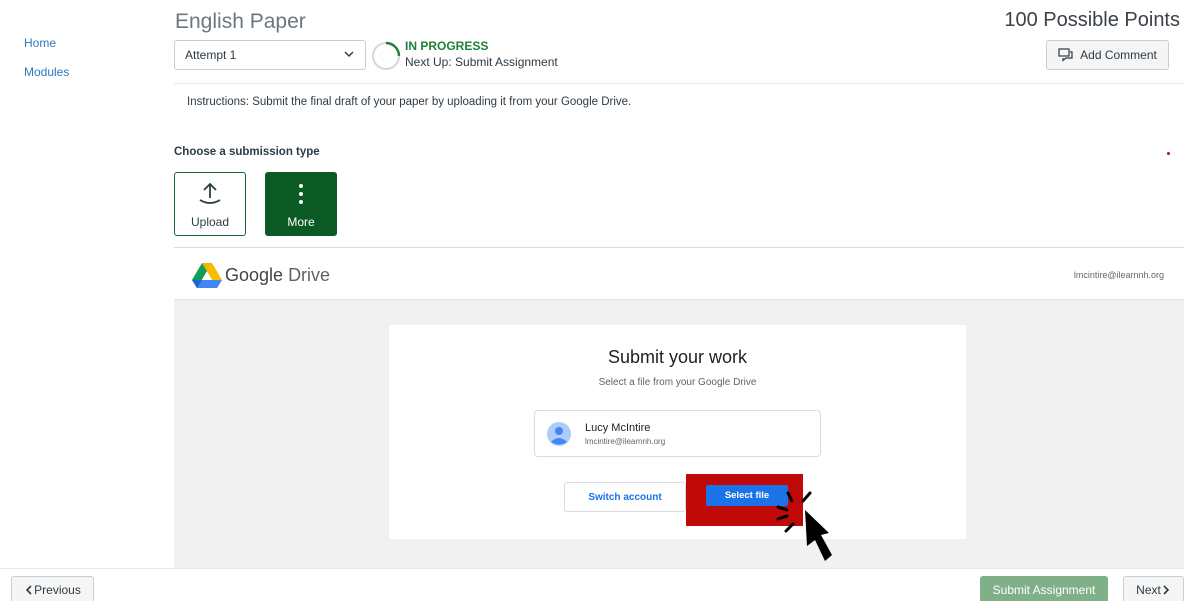 The height and width of the screenshot is (601, 1184). Describe the element at coordinates (57, 589) in the screenshot. I see `previous-label: Previous` at that location.